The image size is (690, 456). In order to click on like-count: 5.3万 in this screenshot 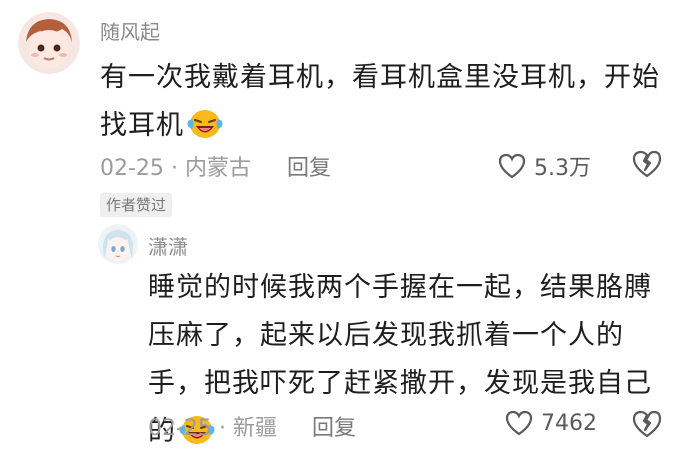, I will do `click(562, 168)`.